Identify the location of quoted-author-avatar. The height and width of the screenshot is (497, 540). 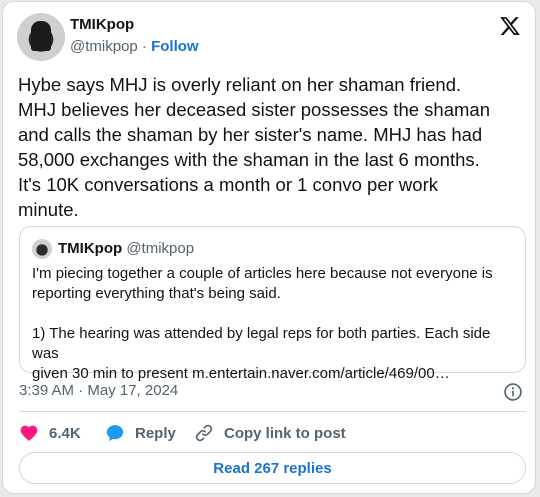
(42, 249).